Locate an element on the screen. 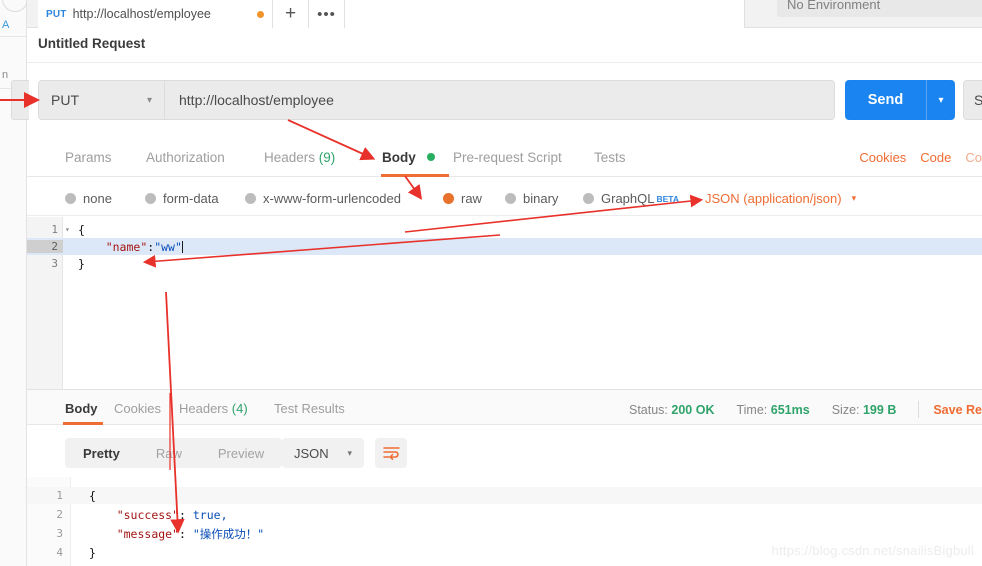  url-bar: PUT ▾ http://localhost/employee is located at coordinates (436, 100).